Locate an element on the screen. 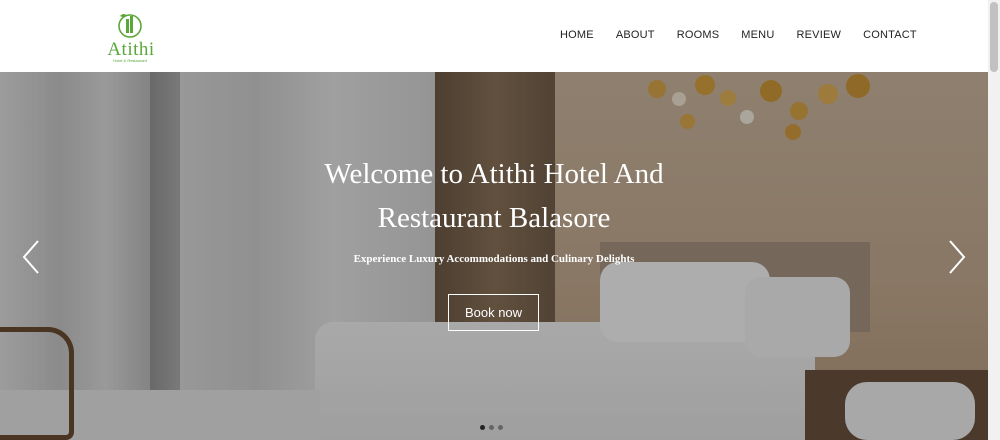  scrollbar-thumb is located at coordinates (994, 37).